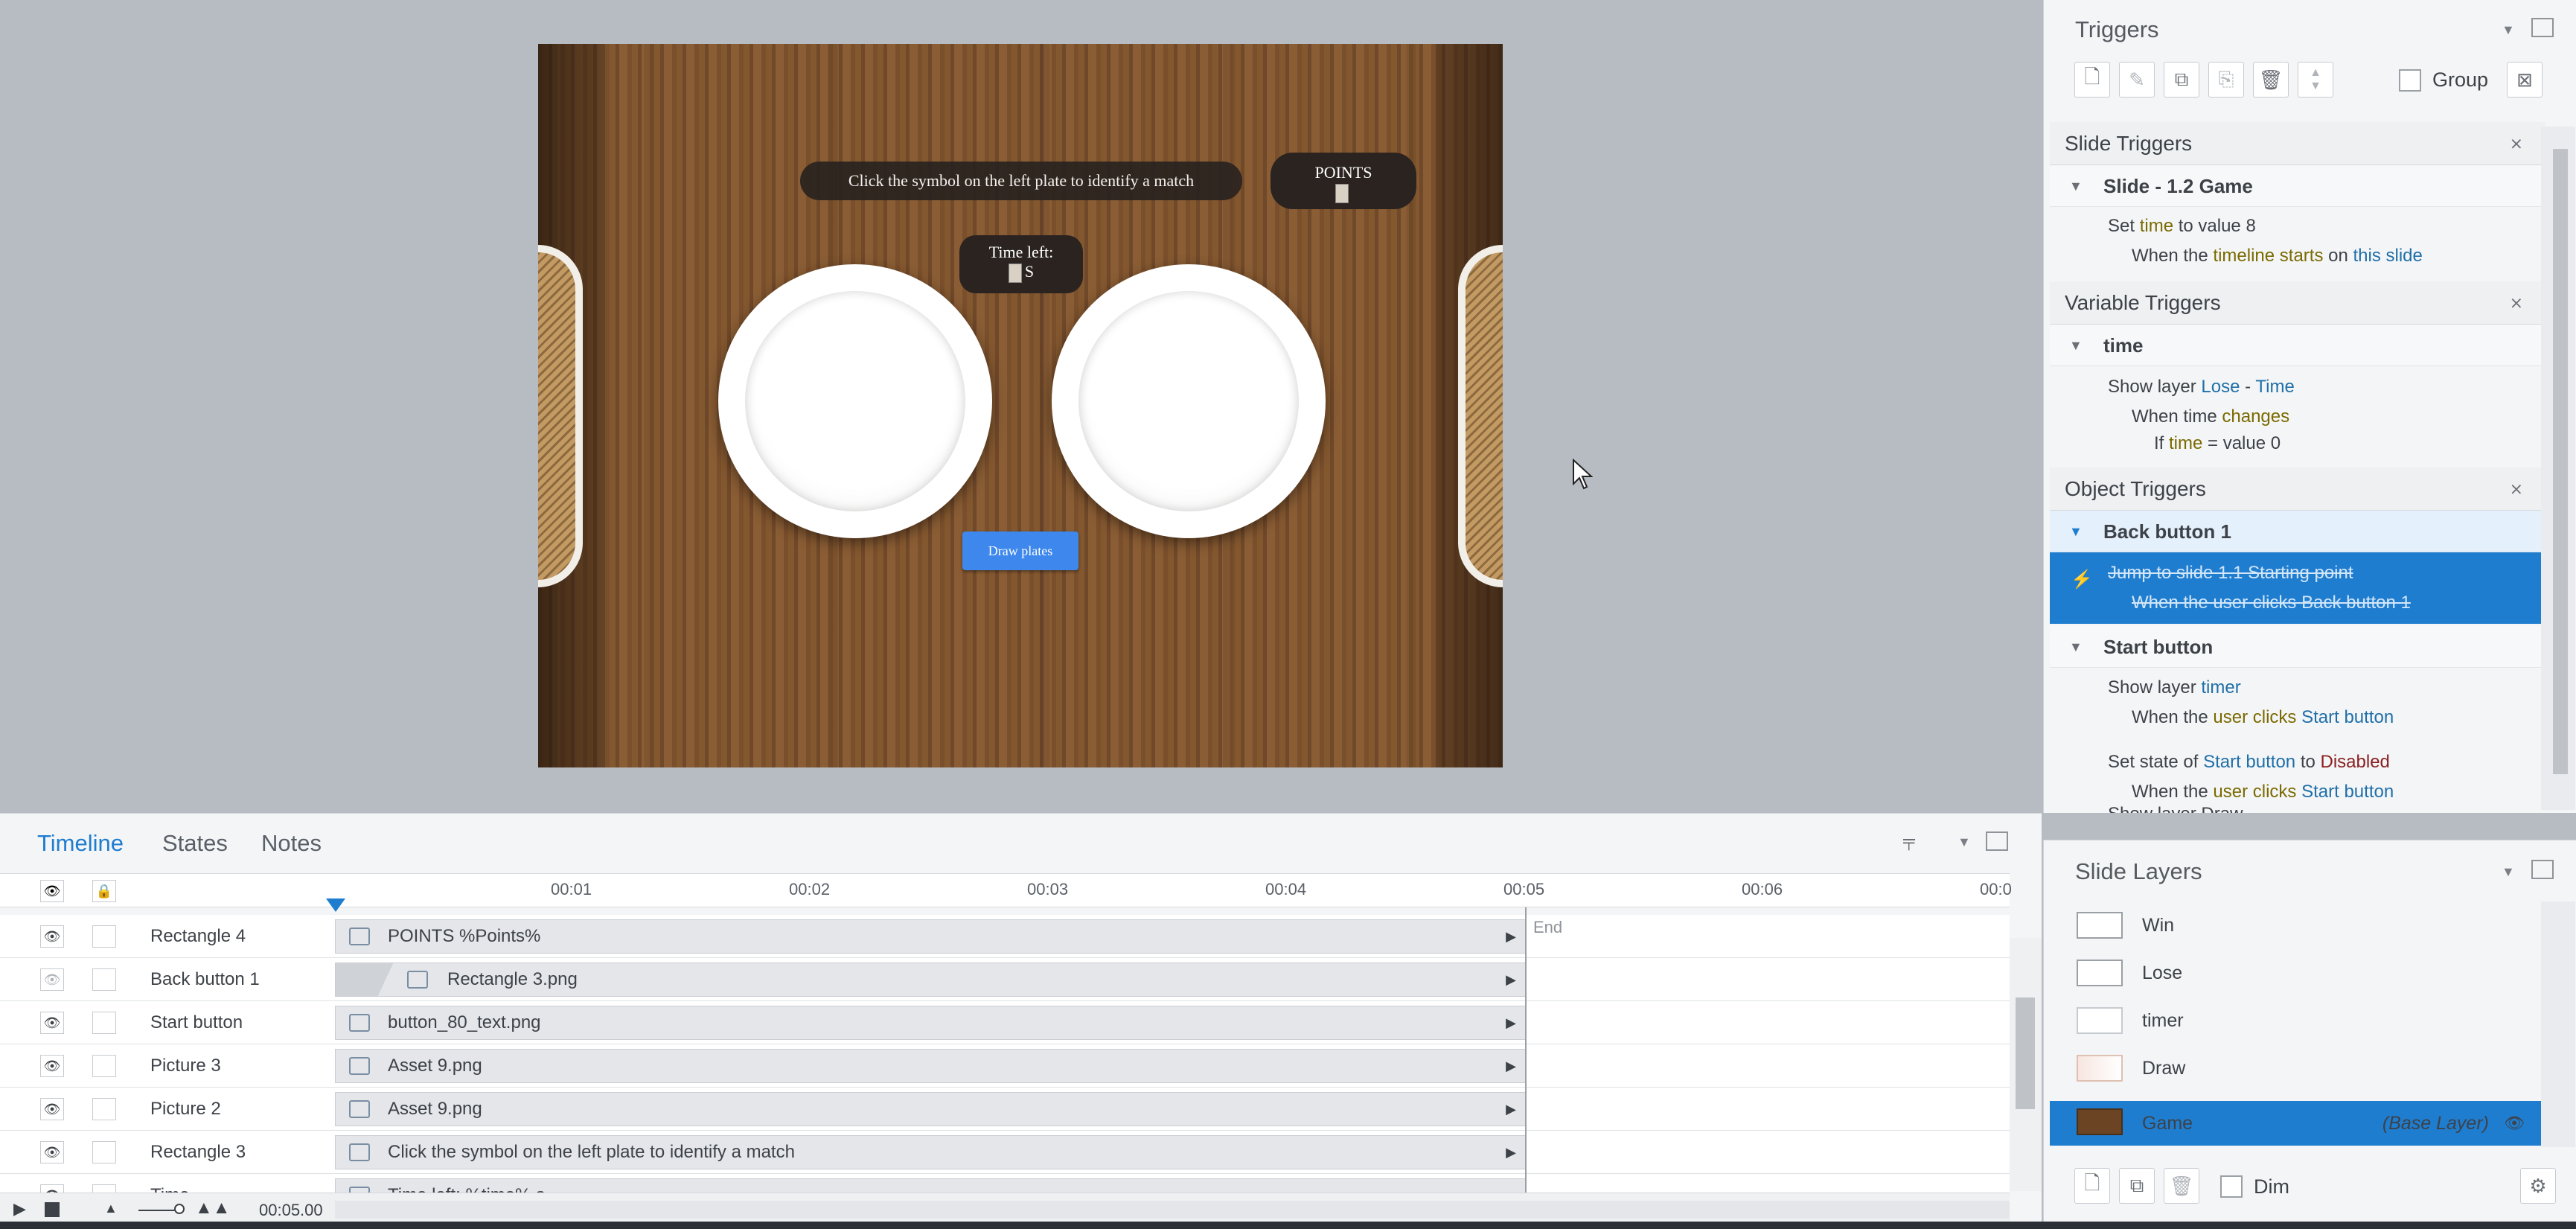 The image size is (2576, 1229). I want to click on timeline-row: 👁 Rectangle 4 POINTS %Points% ▶, so click(1005, 936).